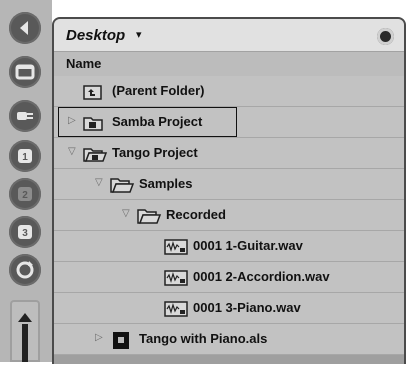 This screenshot has height=367, width=415. What do you see at coordinates (155, 152) in the screenshot?
I see `tree-row-label: Tango Project` at bounding box center [155, 152].